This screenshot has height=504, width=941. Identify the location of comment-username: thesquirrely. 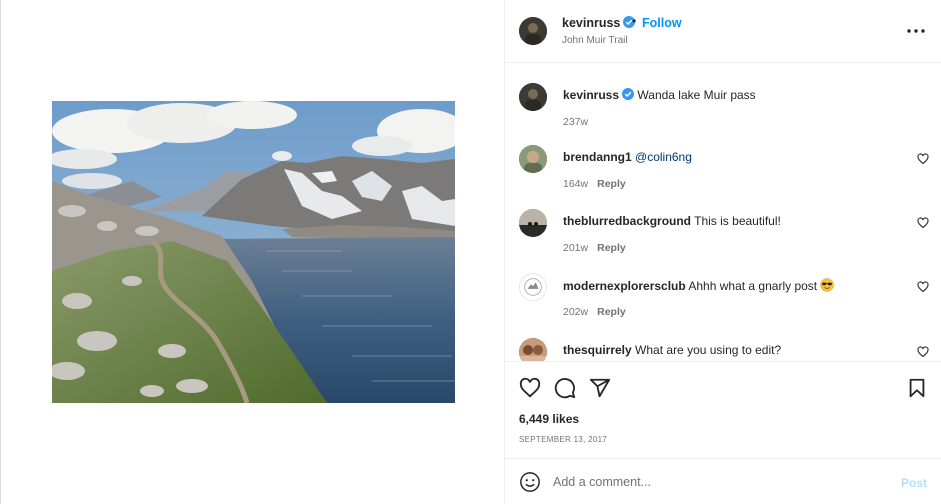
(597, 350).